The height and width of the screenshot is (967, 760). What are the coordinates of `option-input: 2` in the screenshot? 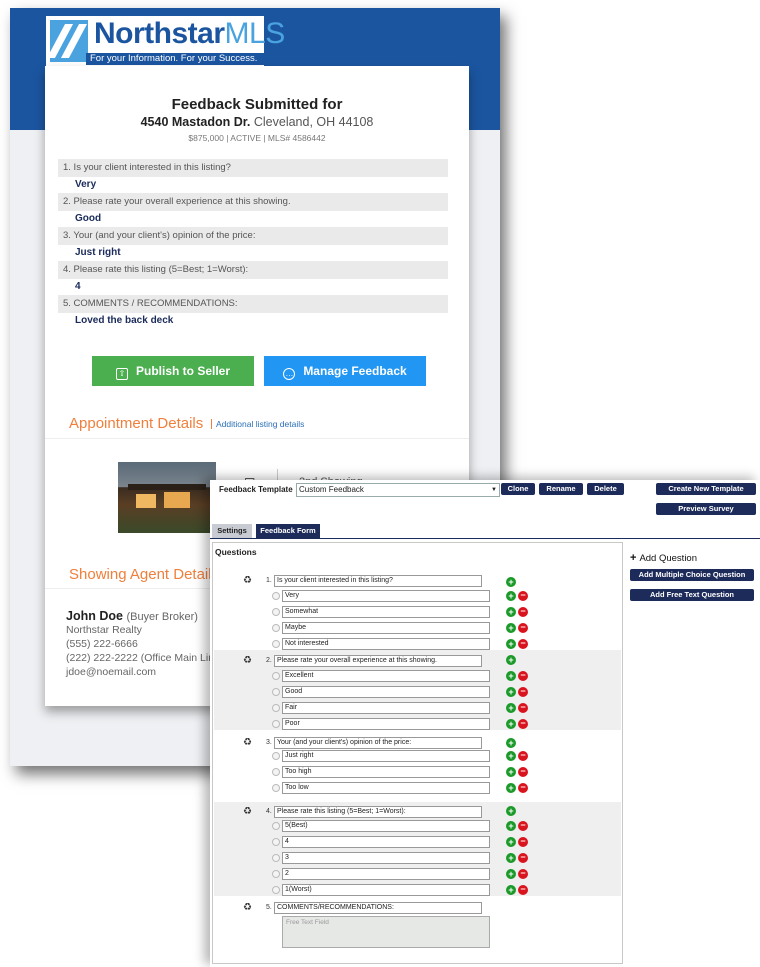 It's located at (386, 874).